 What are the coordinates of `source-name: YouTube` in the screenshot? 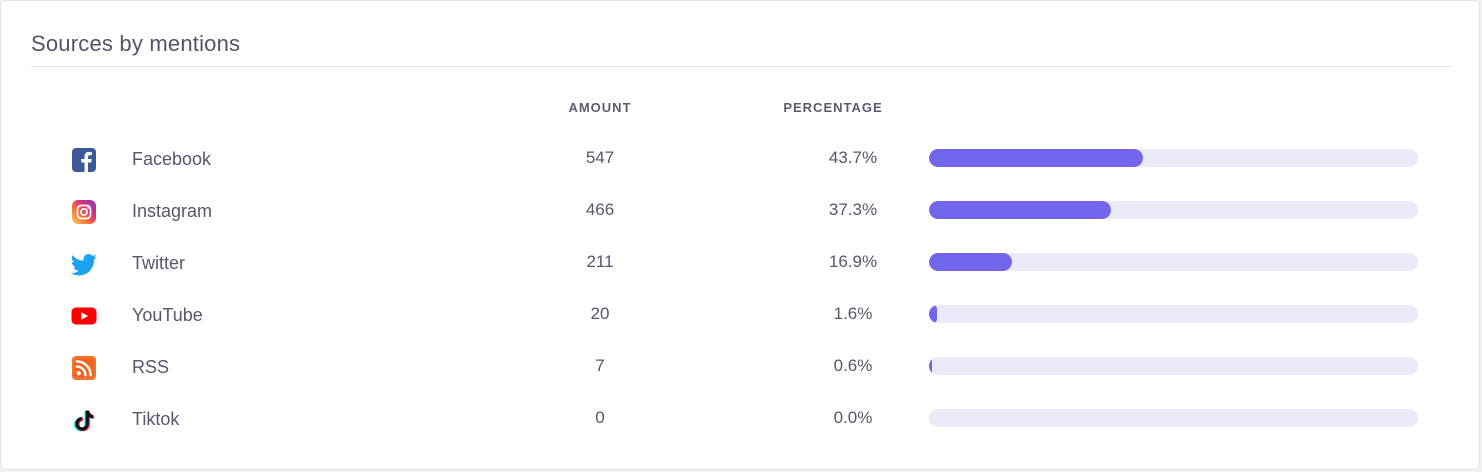 It's located at (167, 315).